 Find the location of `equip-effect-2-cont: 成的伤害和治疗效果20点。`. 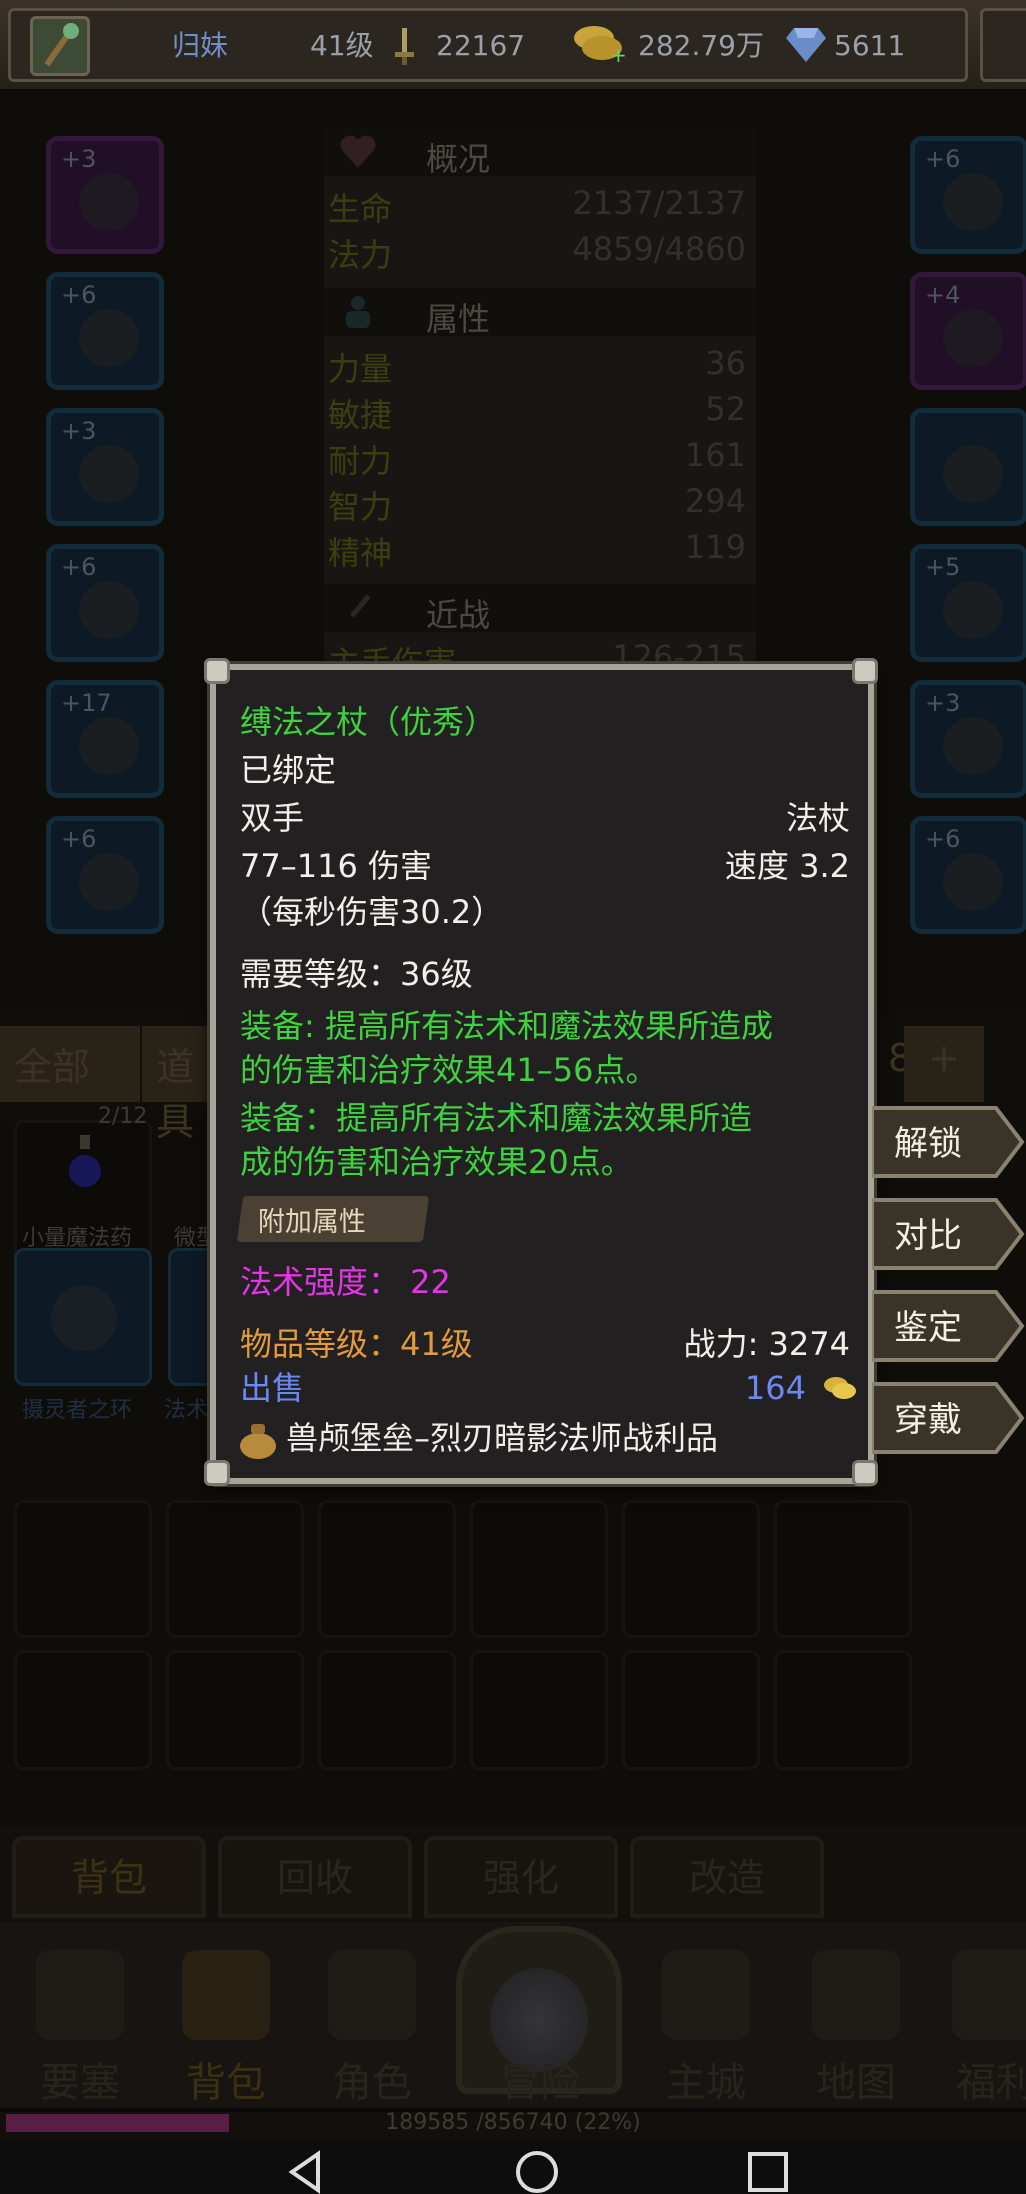

equip-effect-2-cont: 成的伤害和治疗效果20点。 is located at coordinates (436, 1162).